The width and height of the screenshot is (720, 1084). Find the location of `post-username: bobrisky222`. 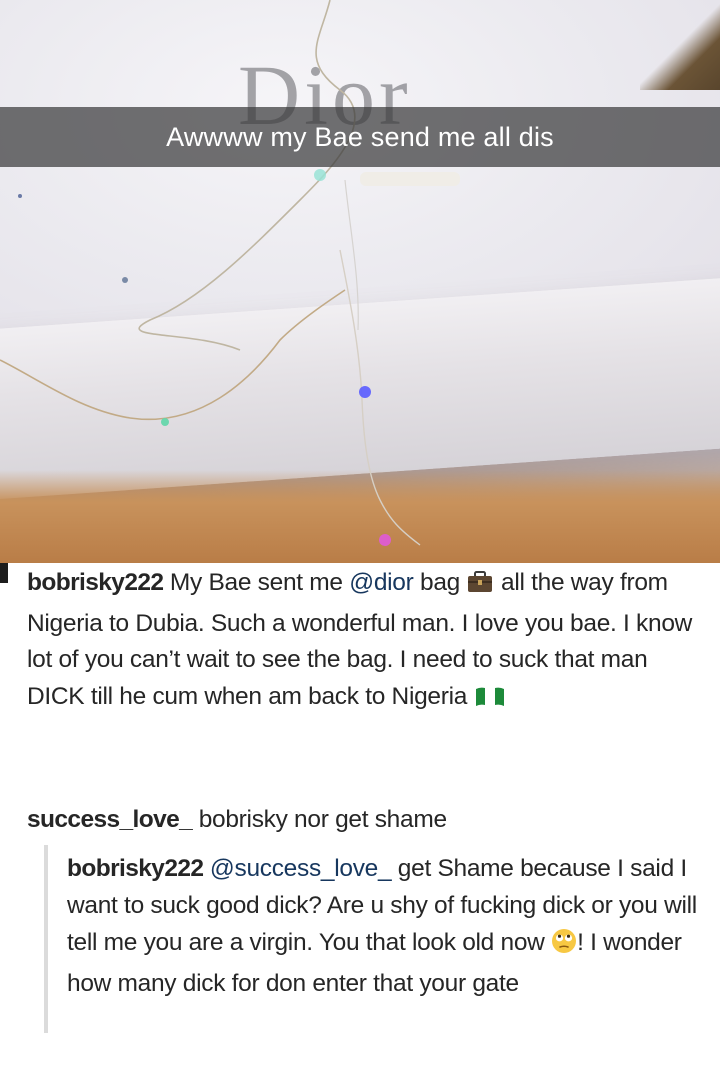

post-username: bobrisky222 is located at coordinates (95, 582).